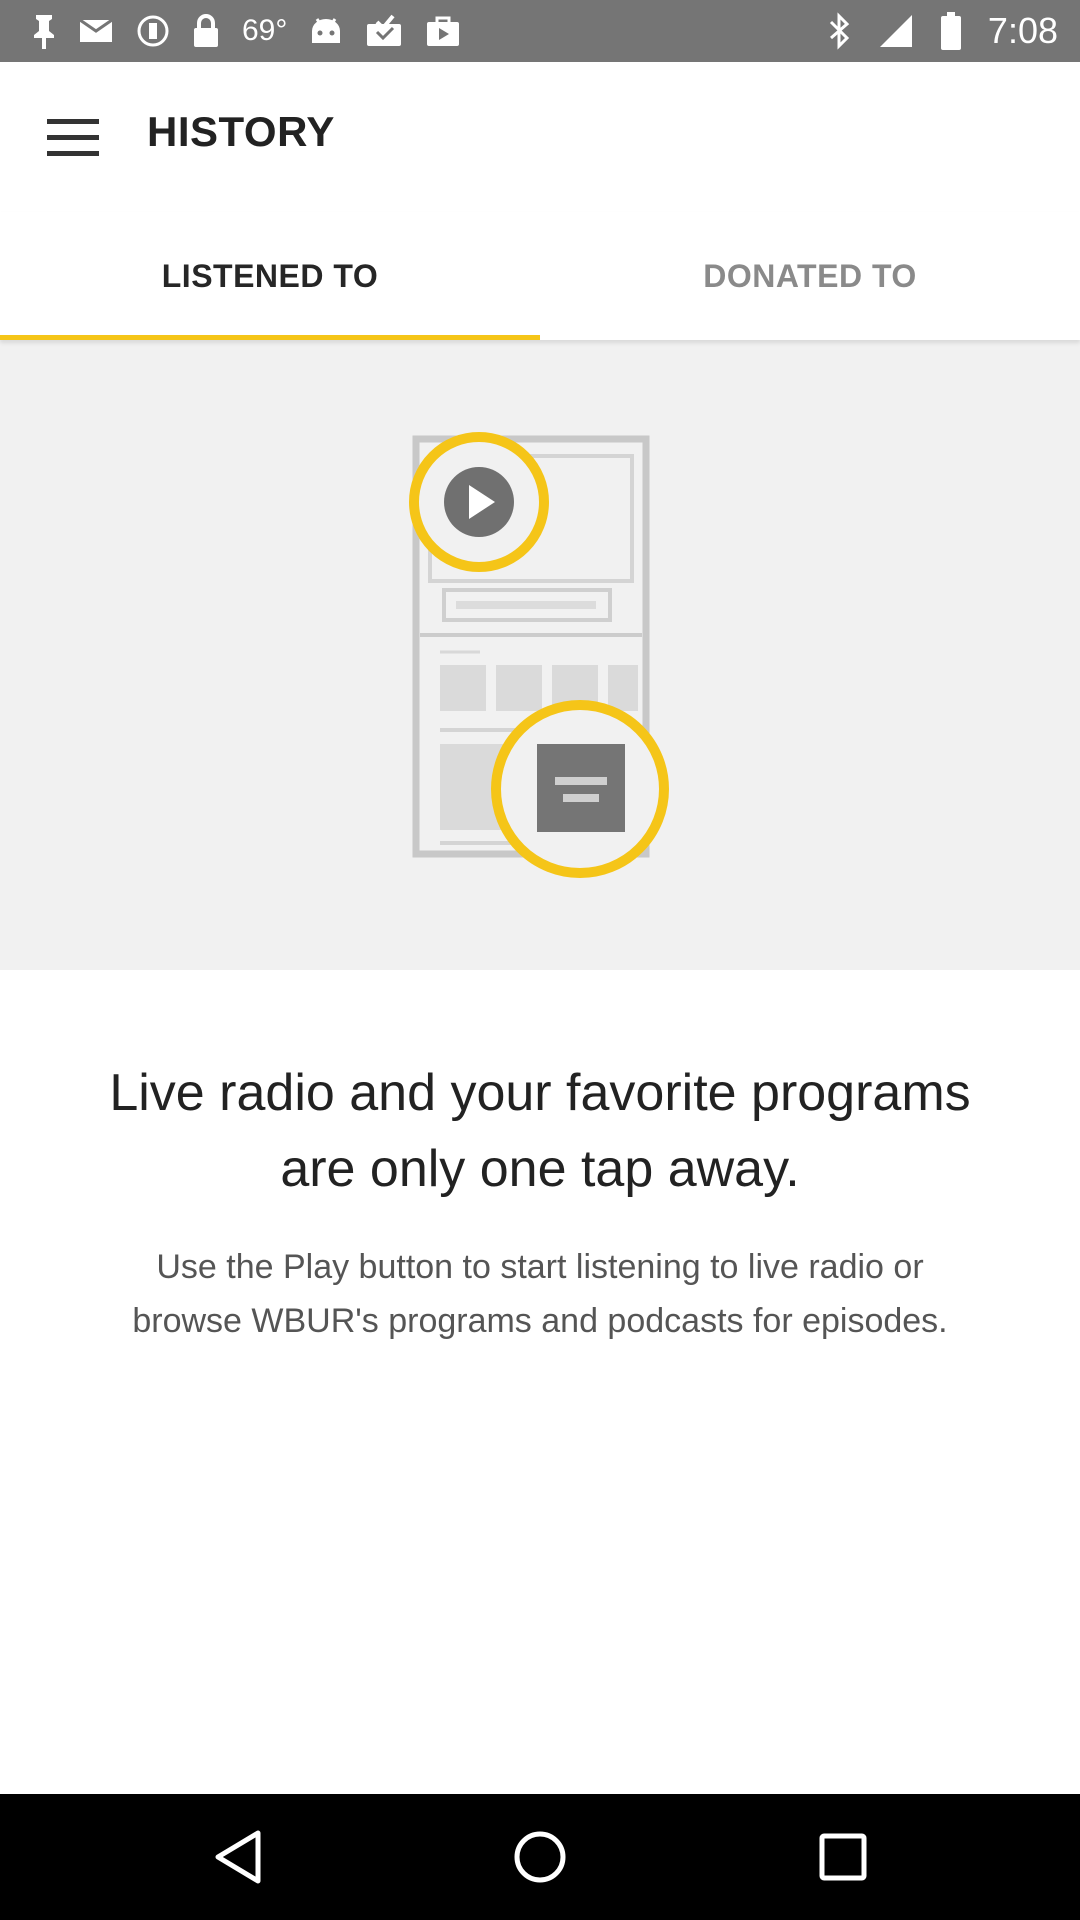 The image size is (1080, 1920). I want to click on tab-label: LISTENED TO, so click(270, 275).